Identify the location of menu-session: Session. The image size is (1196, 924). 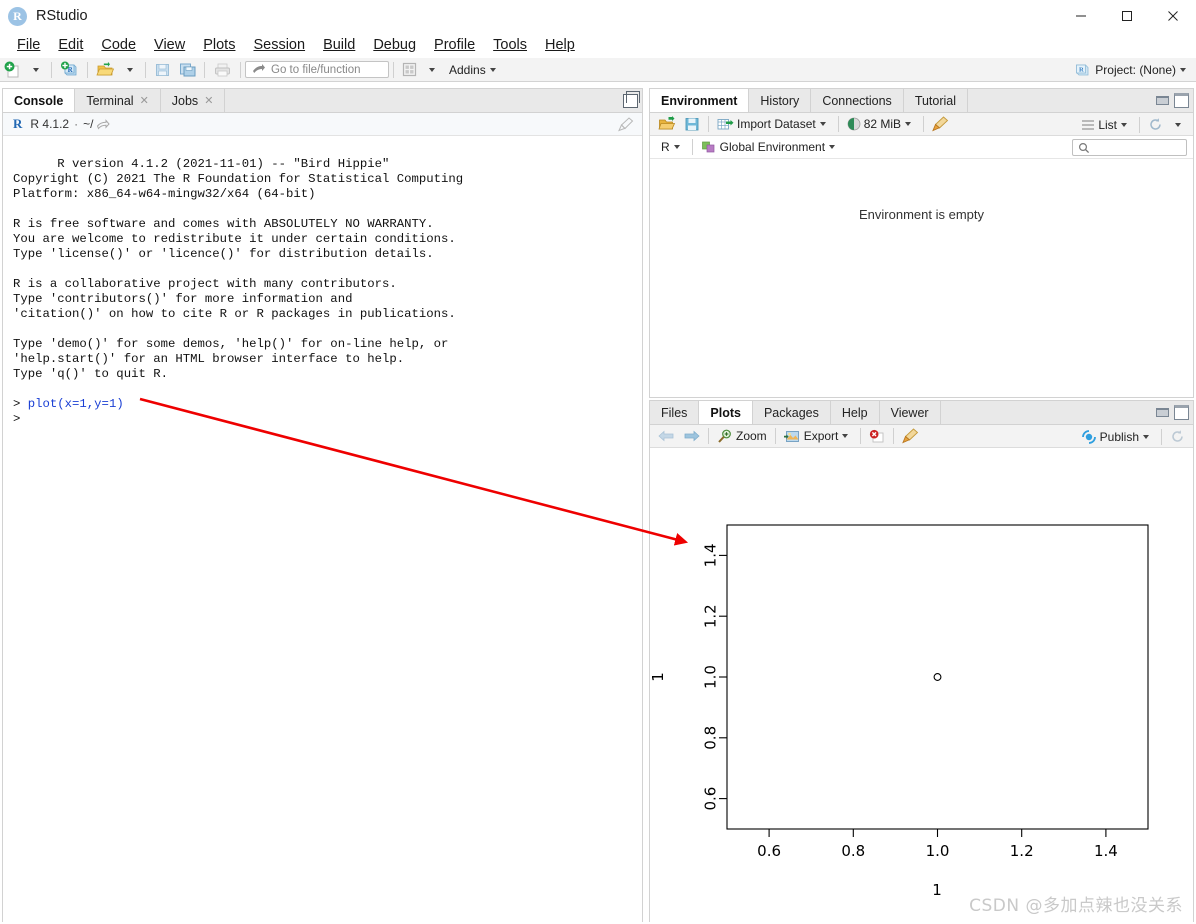
(279, 45).